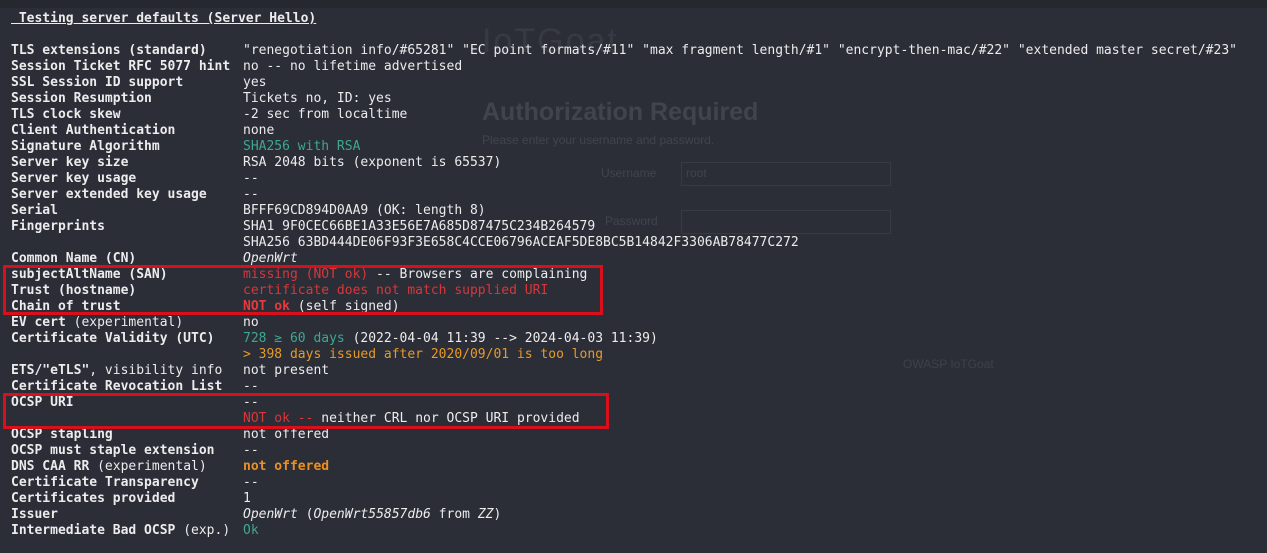 The height and width of the screenshot is (553, 1267). What do you see at coordinates (97, 82) in the screenshot?
I see `label: SSL Session ID support` at bounding box center [97, 82].